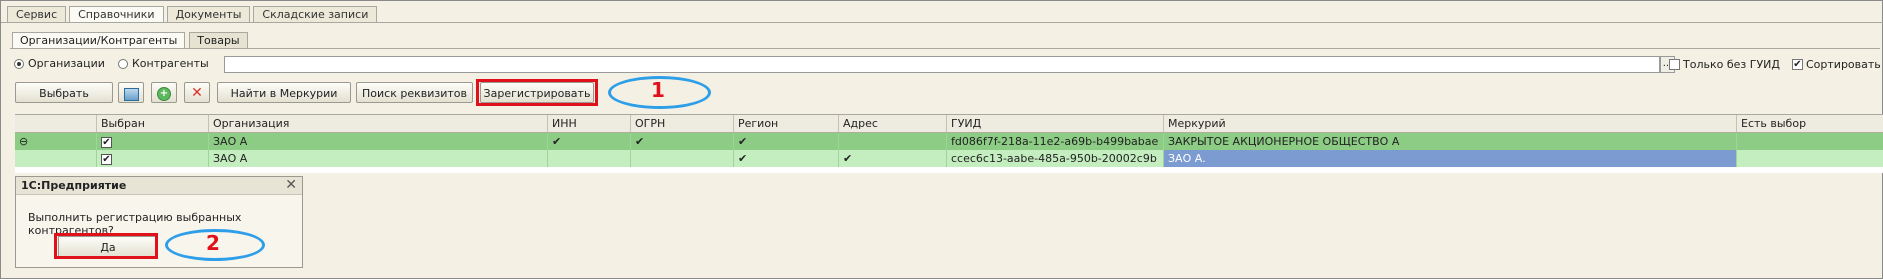  Describe the element at coordinates (682, 141) in the screenshot. I see `ogrn-cell: ✔` at that location.